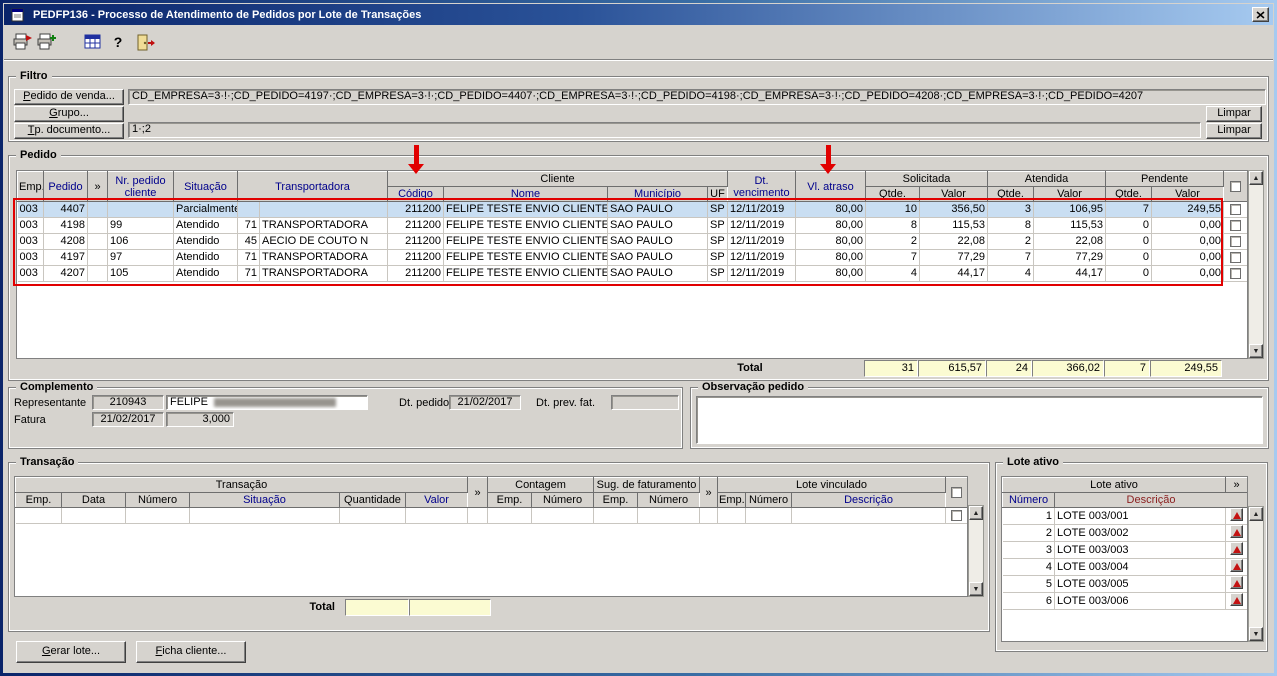 Image resolution: width=1277 pixels, height=676 pixels. Describe the element at coordinates (1140, 550) in the screenshot. I see `cell-descricao: LOTE 003/003` at that location.